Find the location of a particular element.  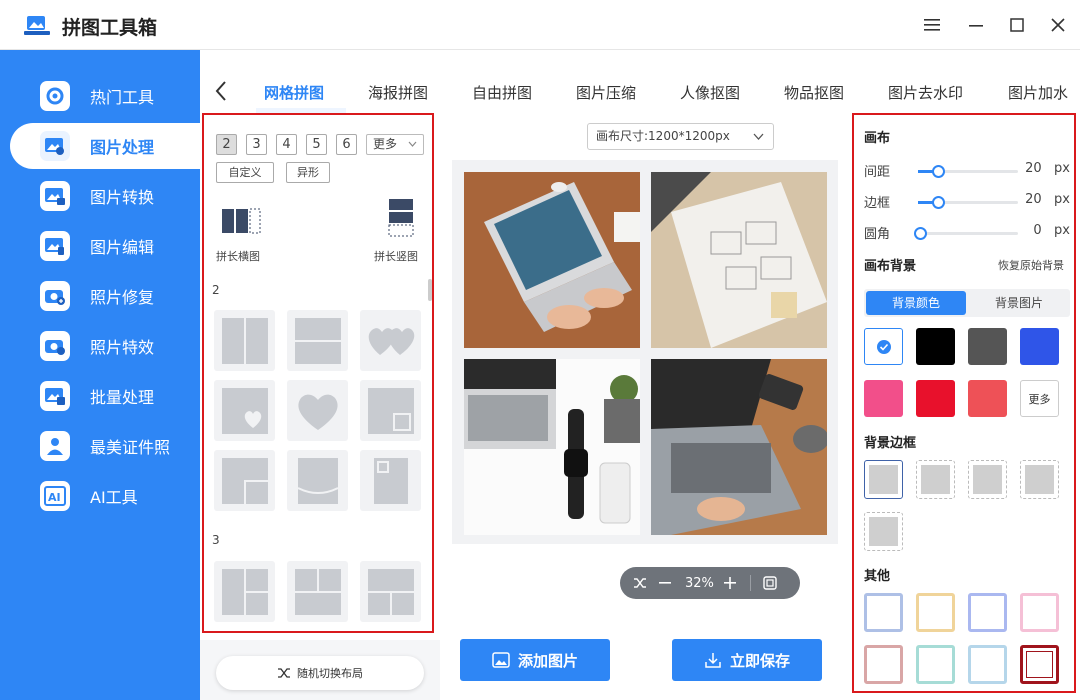

border-style-preview is located at coordinates (935, 479).